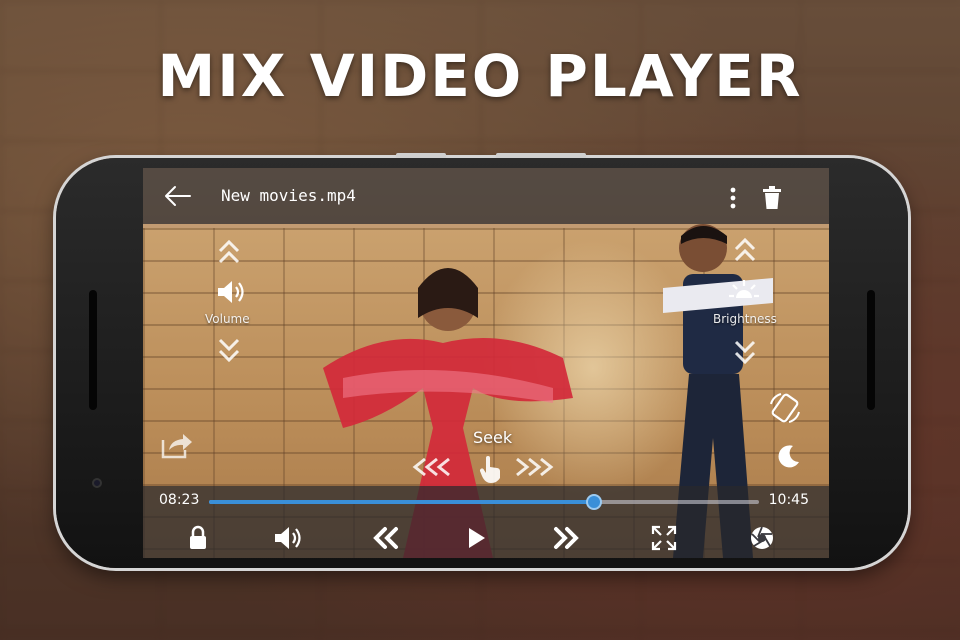 The image size is (960, 640). What do you see at coordinates (476, 538) in the screenshot?
I see `play-icon` at bounding box center [476, 538].